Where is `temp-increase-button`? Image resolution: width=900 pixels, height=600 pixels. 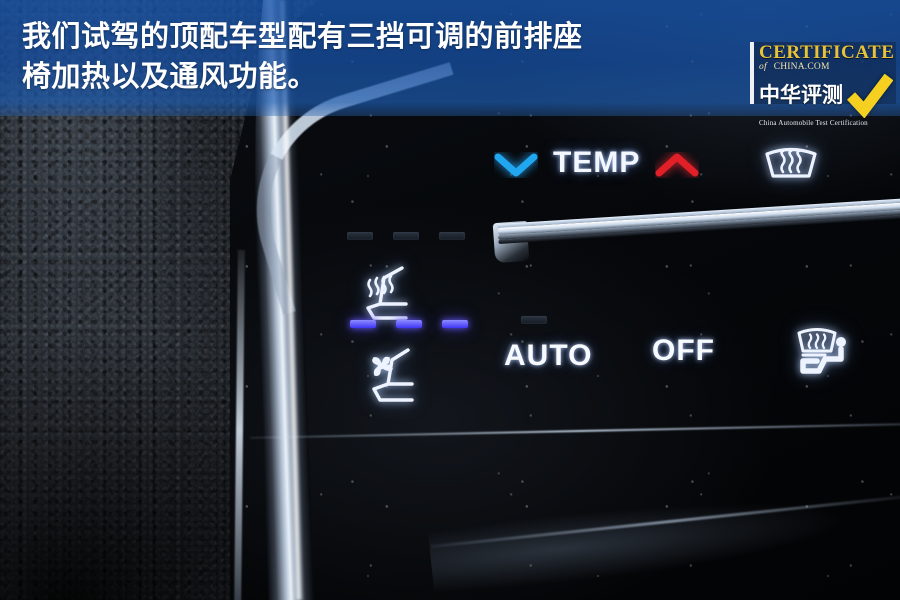
temp-increase-button is located at coordinates (677, 165).